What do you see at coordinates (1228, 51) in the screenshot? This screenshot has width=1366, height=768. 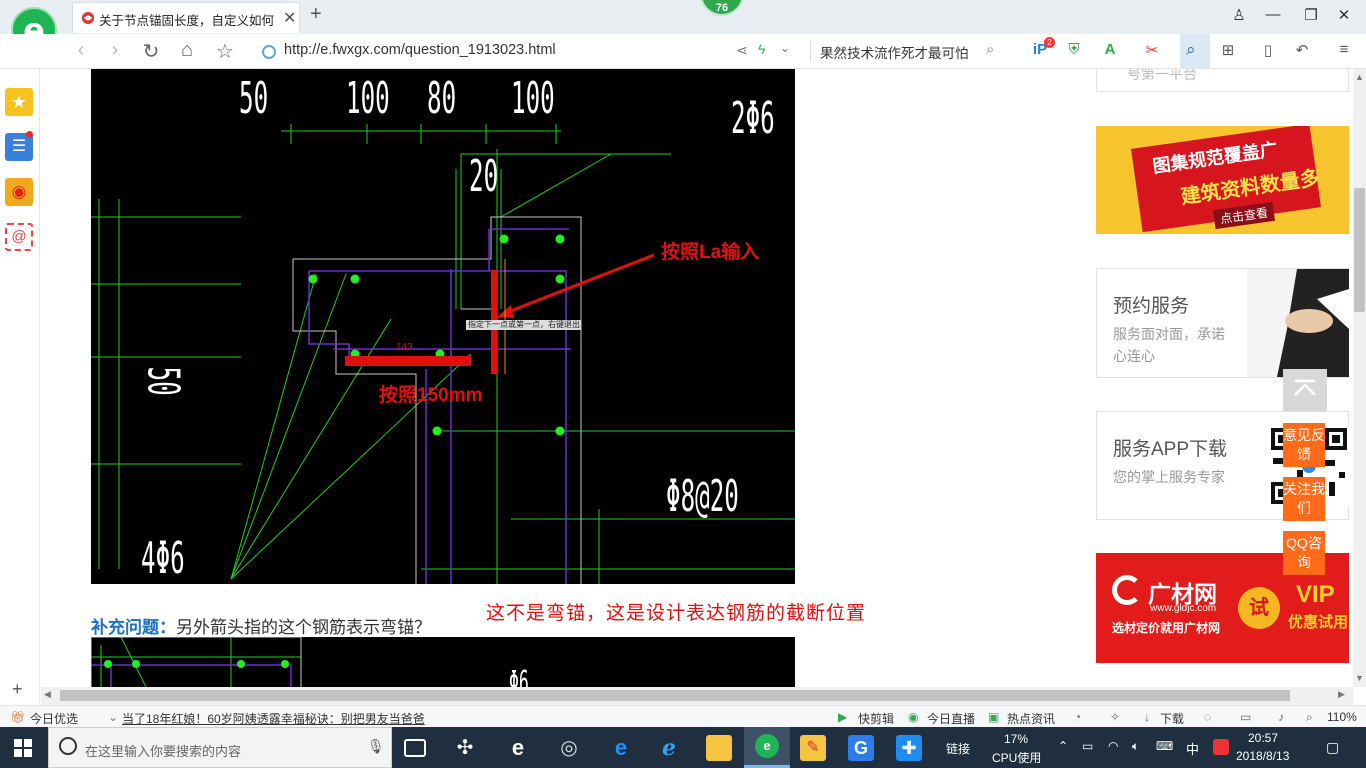 I see `apps-grid-icon: ⊞` at bounding box center [1228, 51].